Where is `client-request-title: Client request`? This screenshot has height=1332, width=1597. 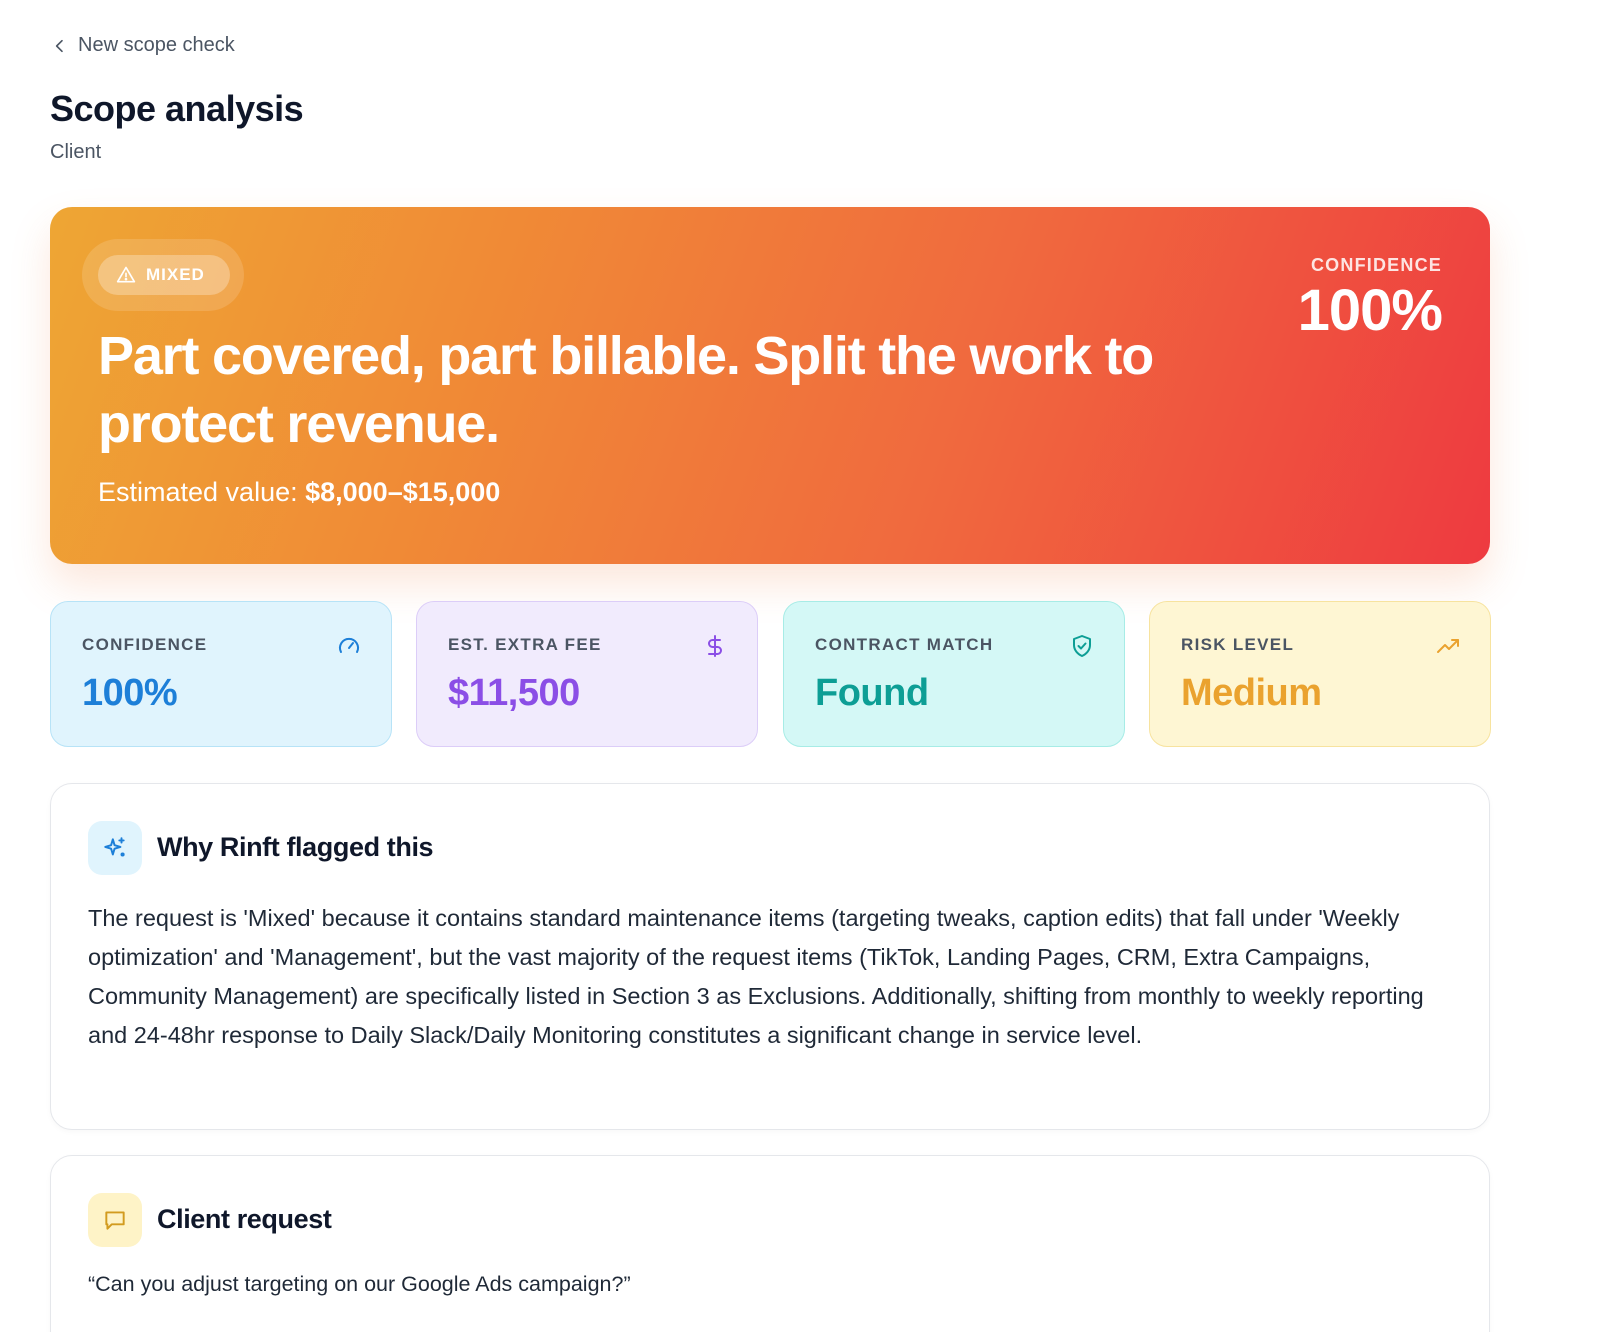 client-request-title: Client request is located at coordinates (244, 1219).